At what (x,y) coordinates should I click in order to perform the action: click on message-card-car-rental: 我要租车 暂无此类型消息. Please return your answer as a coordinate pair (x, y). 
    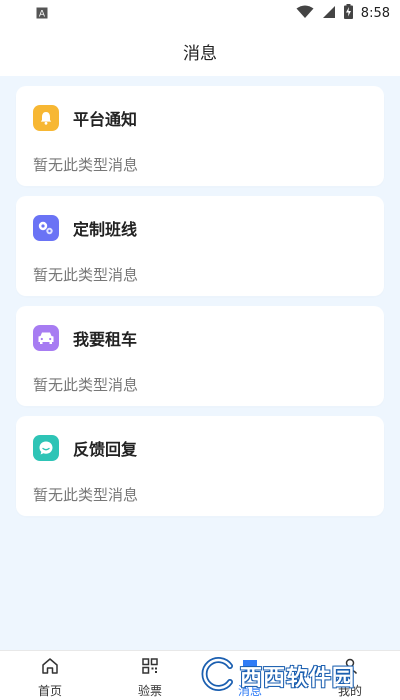
    Looking at the image, I should click on (200, 356).